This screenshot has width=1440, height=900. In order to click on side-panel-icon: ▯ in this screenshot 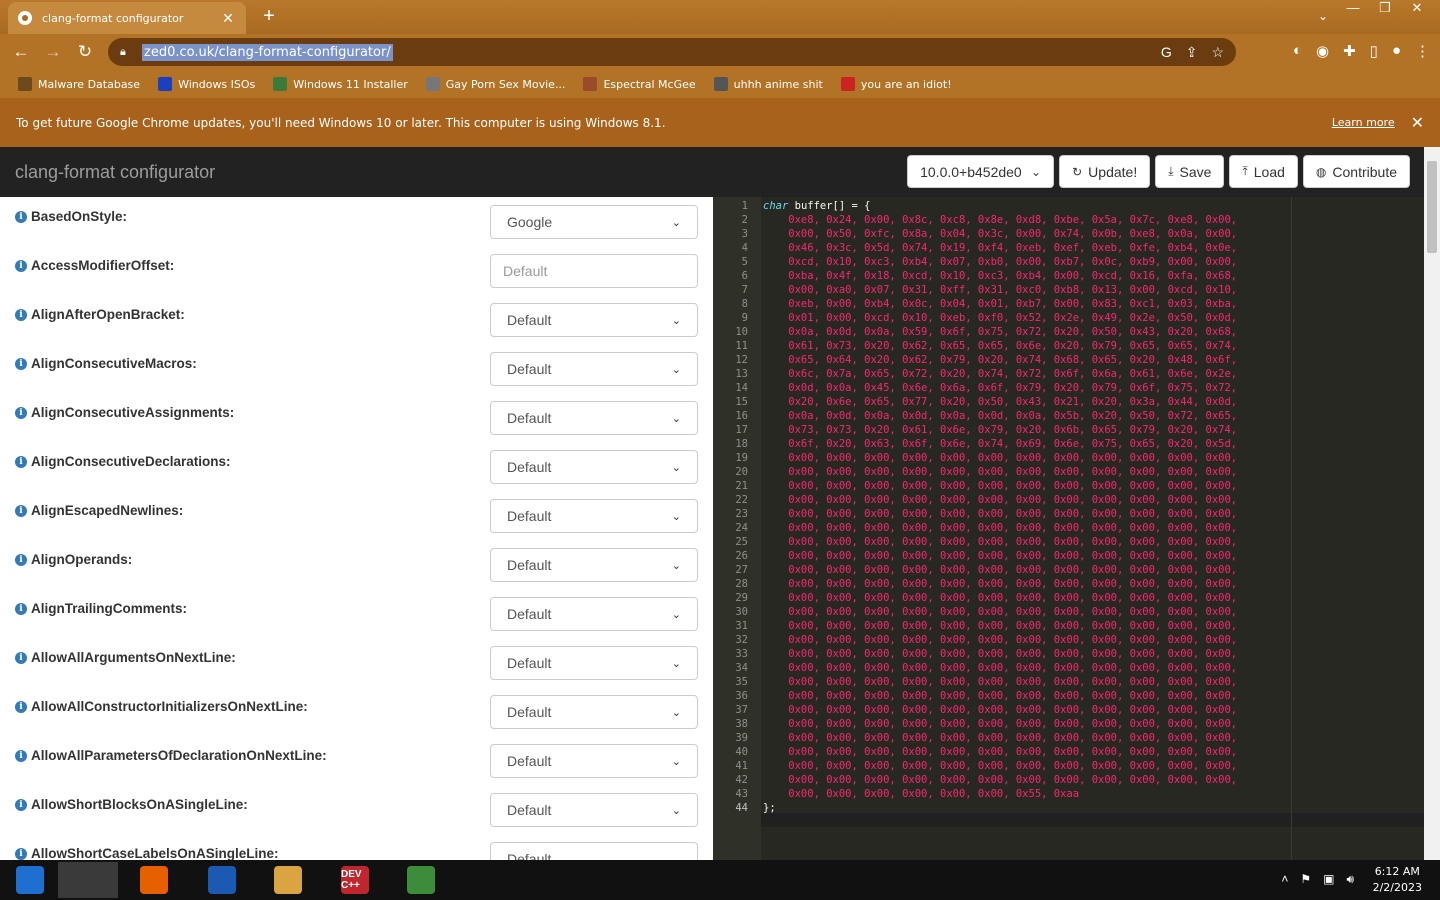, I will do `click(1374, 51)`.